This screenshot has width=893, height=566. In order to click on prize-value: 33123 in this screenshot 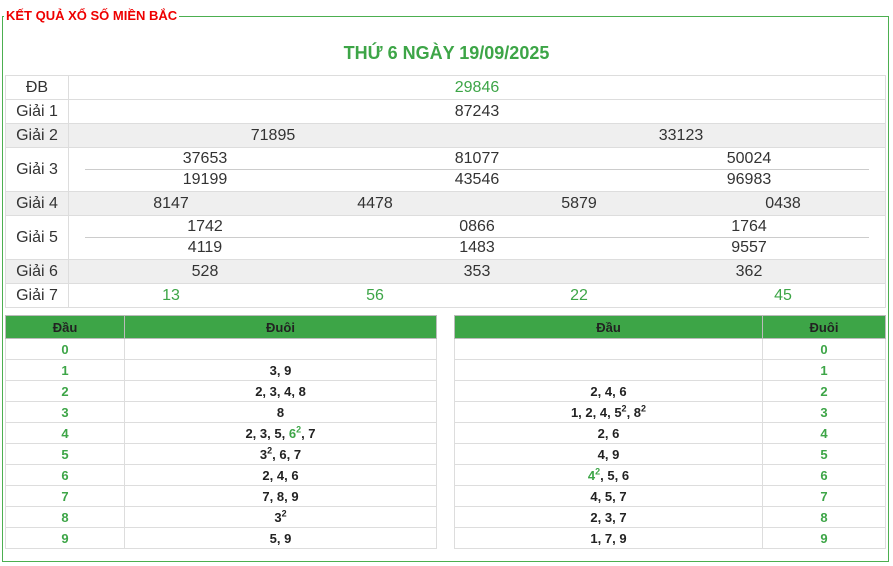, I will do `click(681, 135)`.